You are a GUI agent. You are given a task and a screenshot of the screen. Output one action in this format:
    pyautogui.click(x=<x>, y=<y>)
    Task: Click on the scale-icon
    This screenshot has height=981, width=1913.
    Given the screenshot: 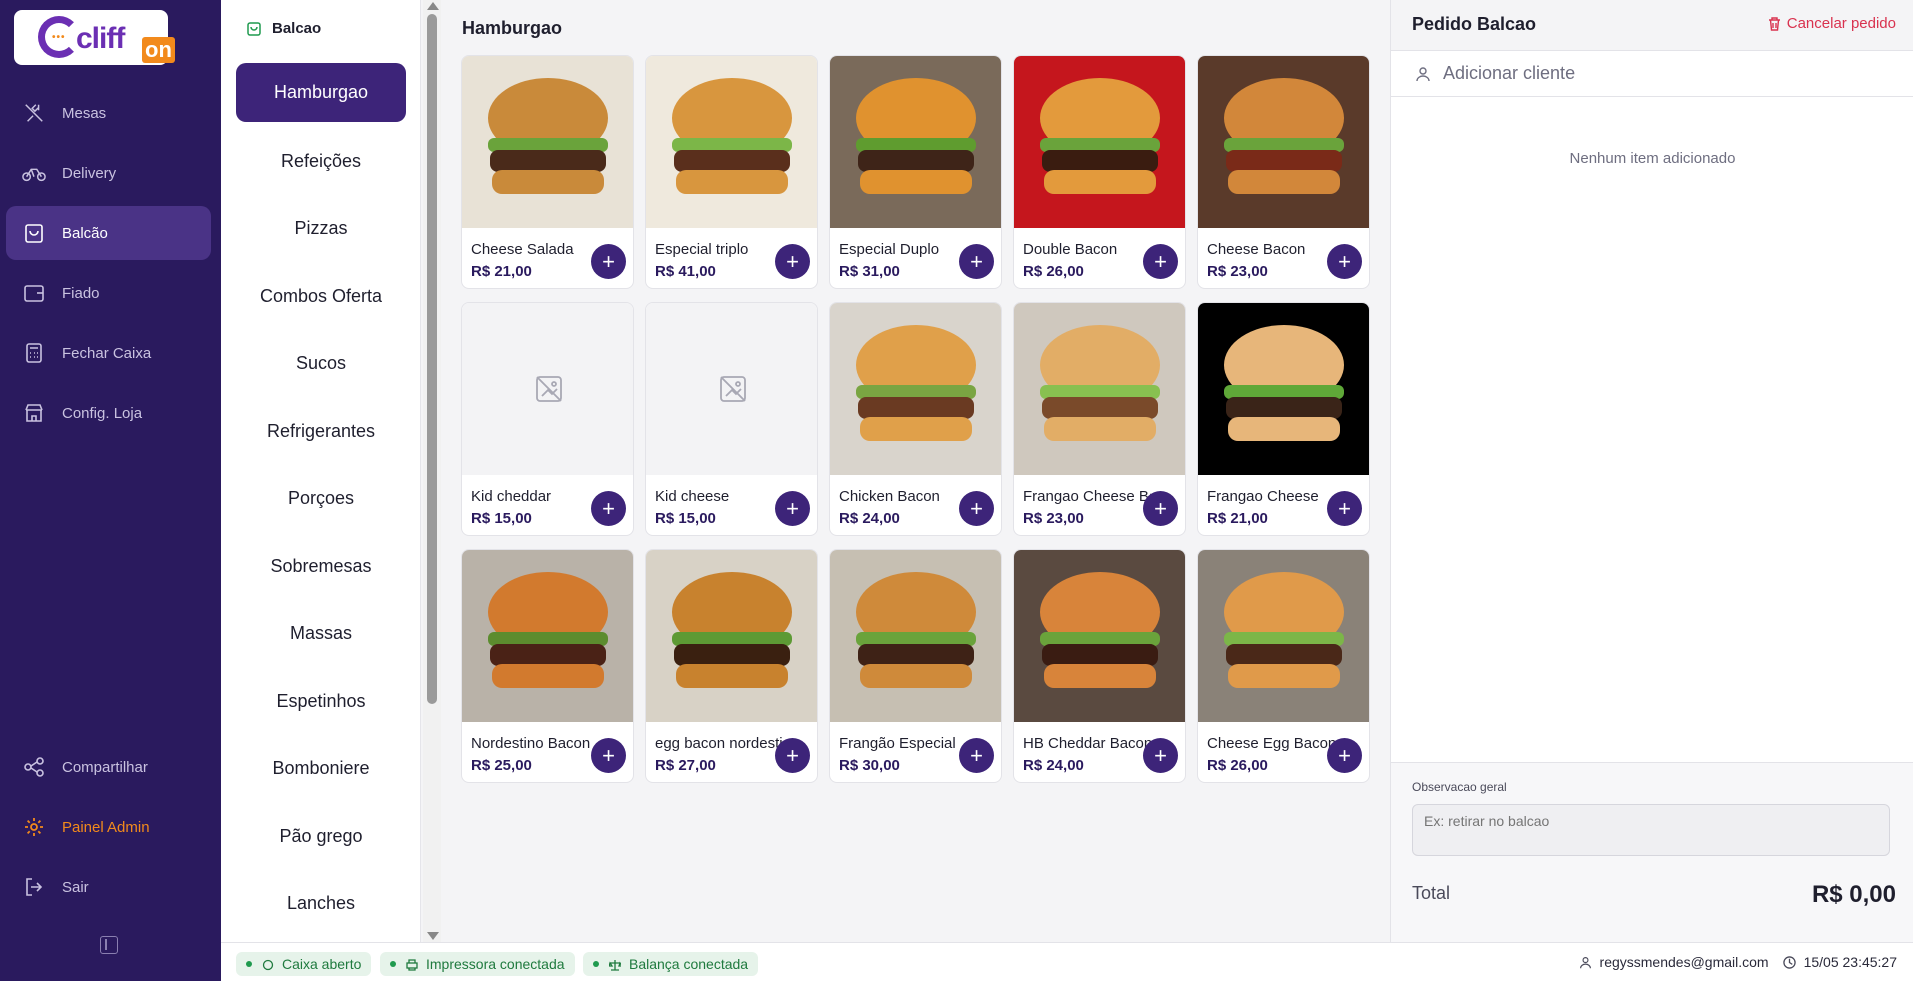 What is the action you would take?
    pyautogui.click(x=616, y=964)
    